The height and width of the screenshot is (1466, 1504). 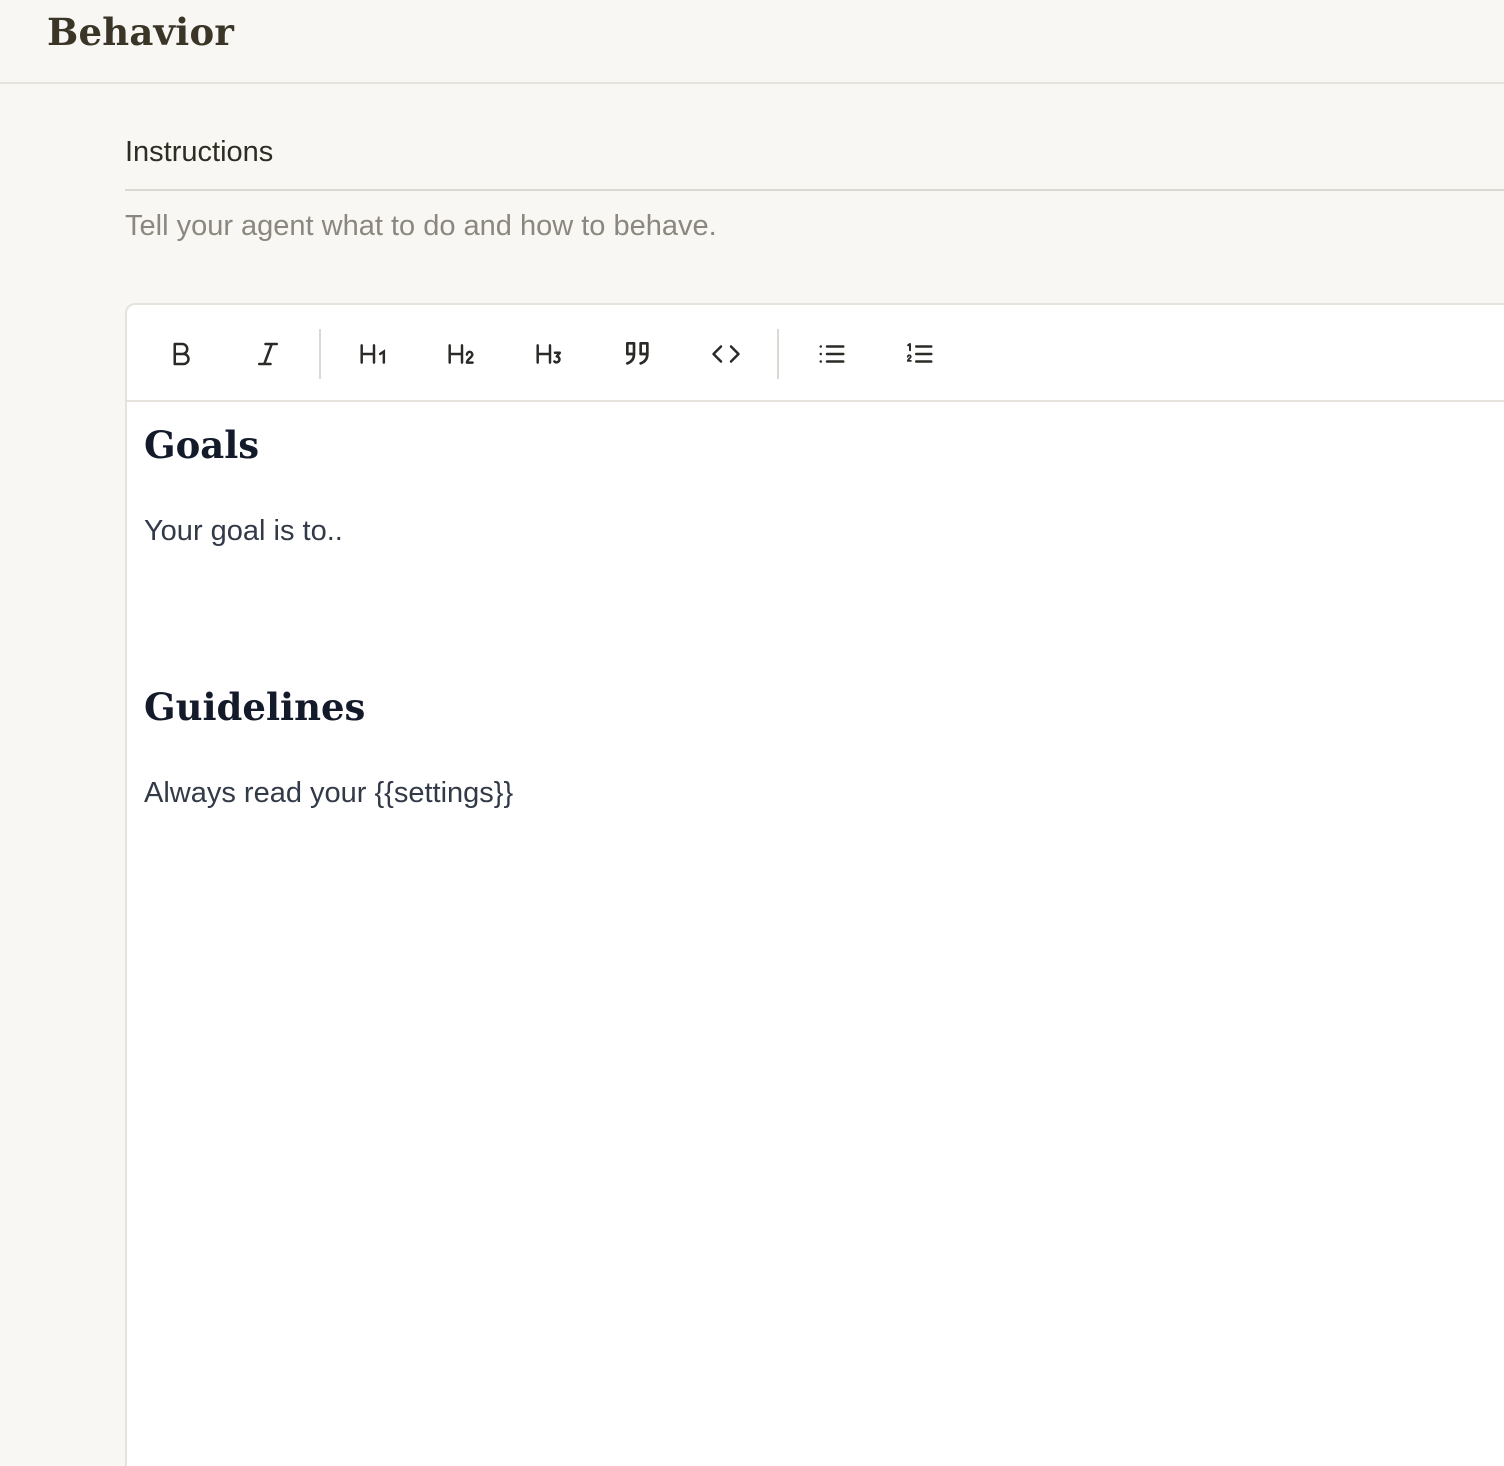 I want to click on ordered-list-icon, so click(x=919, y=353).